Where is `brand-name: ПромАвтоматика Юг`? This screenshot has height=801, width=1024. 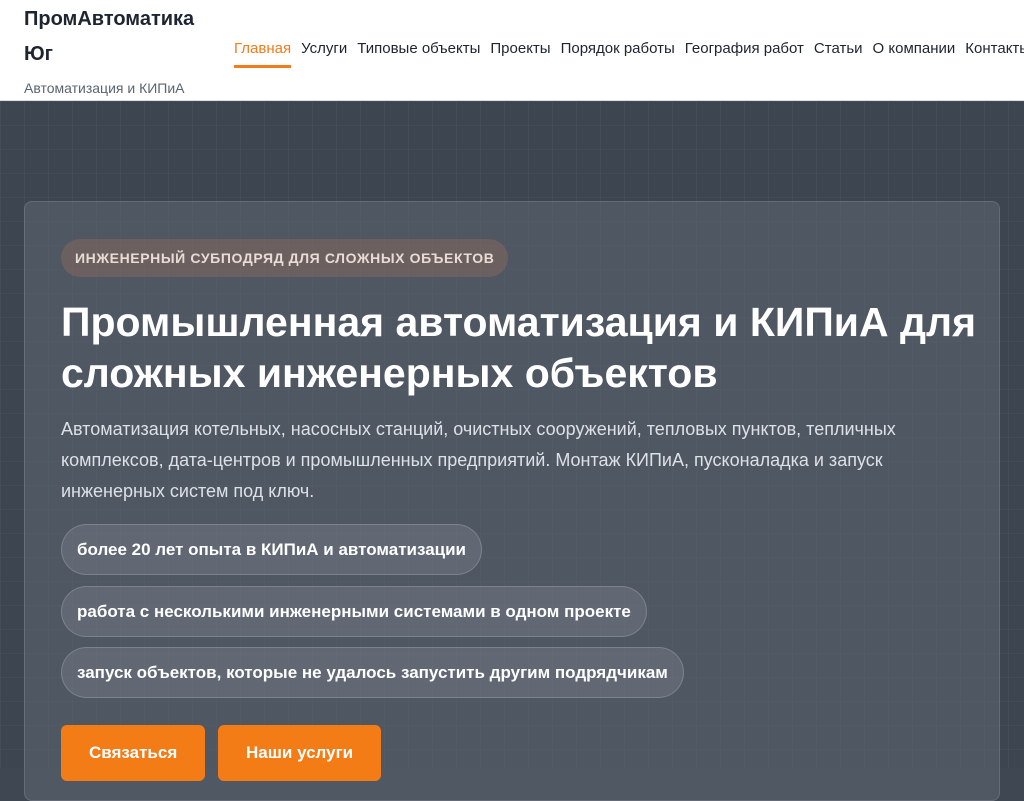
brand-name: ПромАвтоматика Юг is located at coordinates (124, 37).